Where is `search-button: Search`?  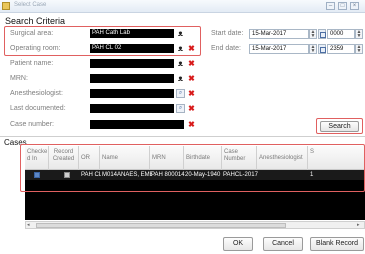
search-button: Search is located at coordinates (339, 126).